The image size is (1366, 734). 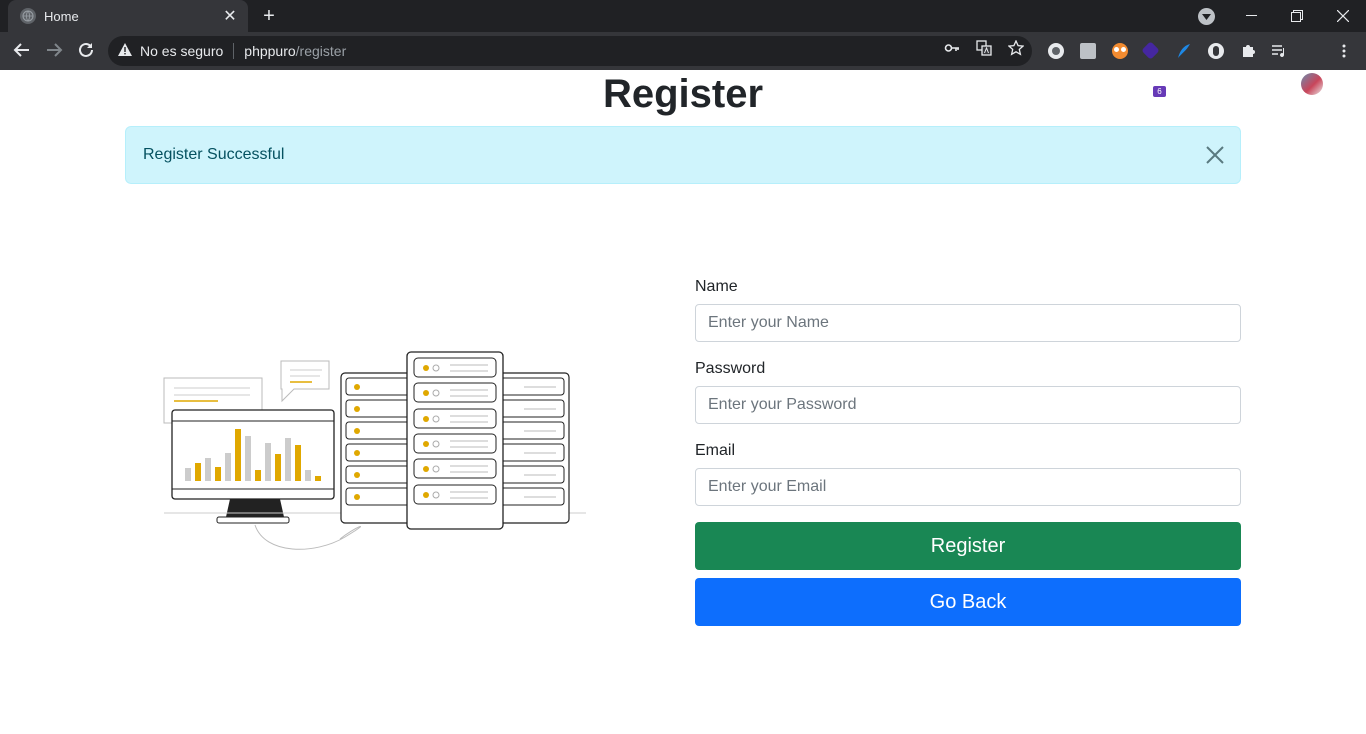 I want to click on address-separator, so click(x=234, y=51).